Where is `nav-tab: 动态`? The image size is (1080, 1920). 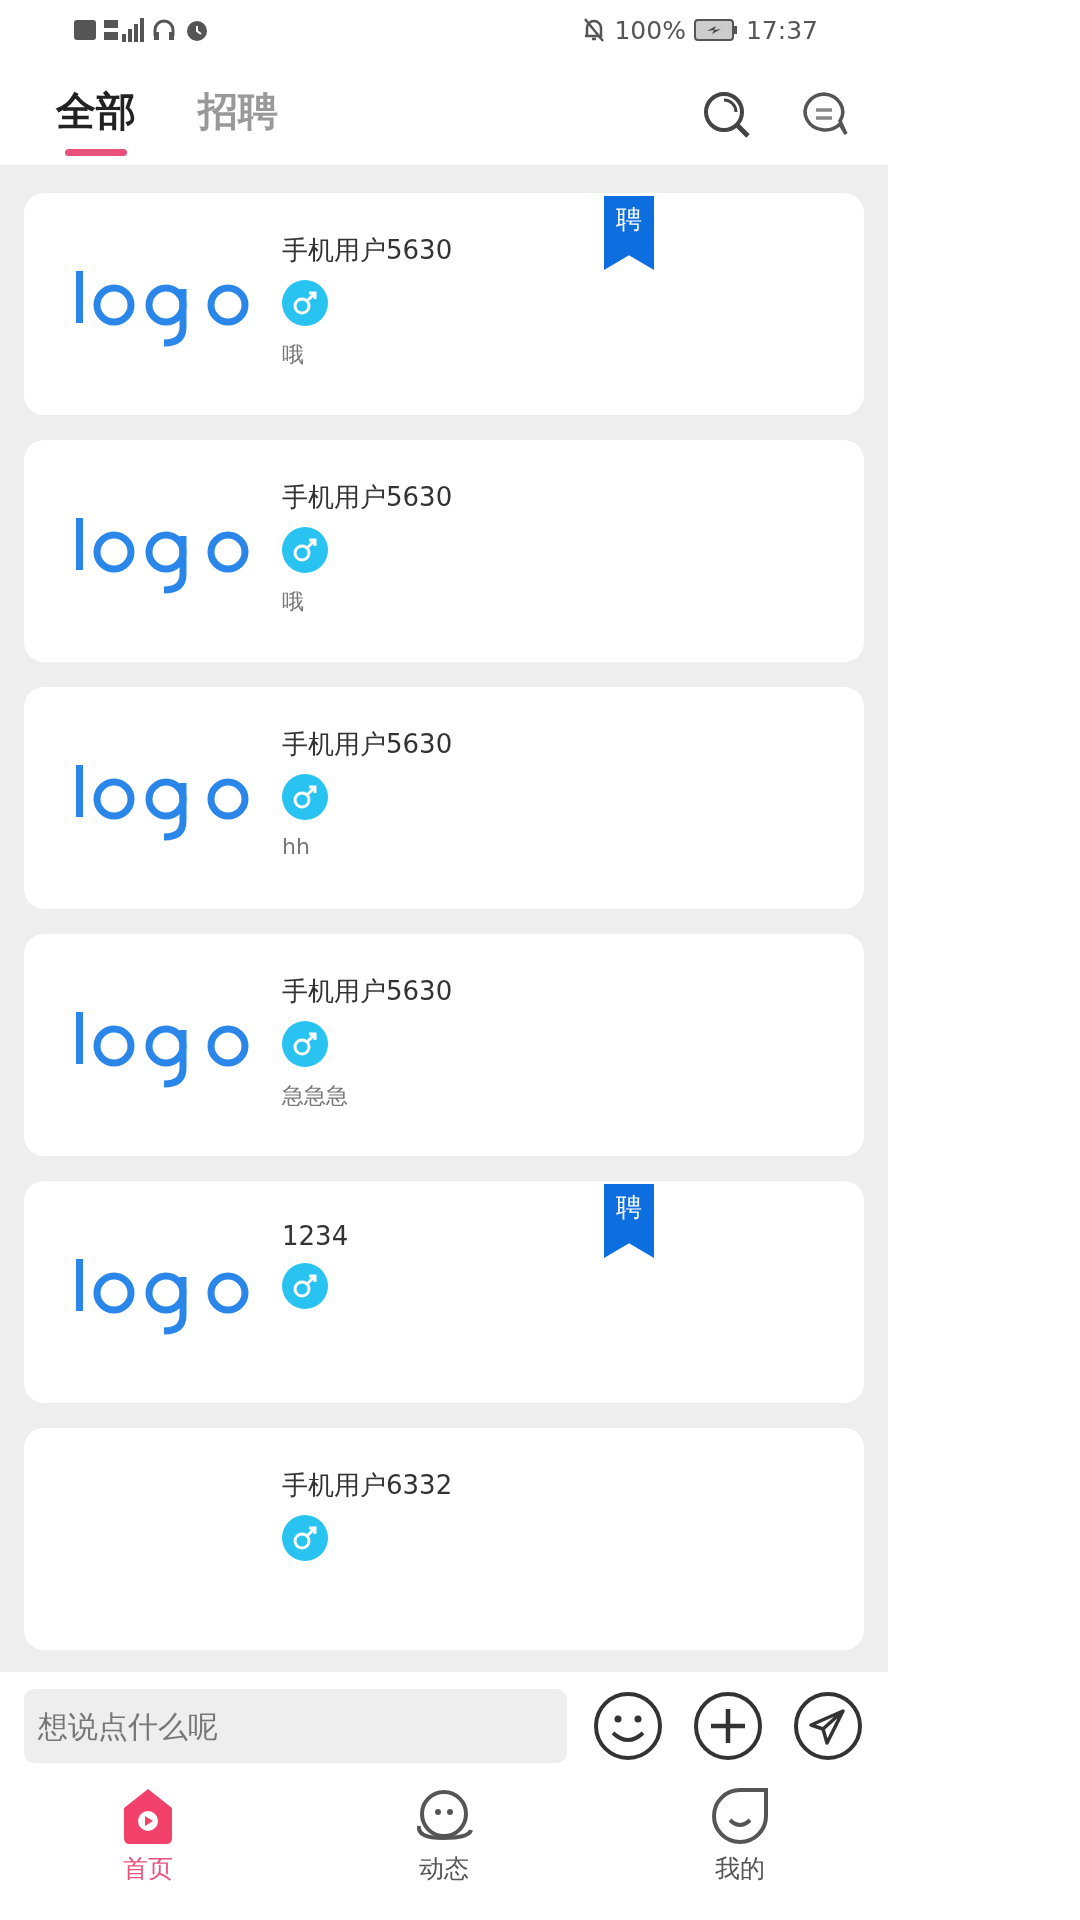 nav-tab: 动态 is located at coordinates (444, 1850).